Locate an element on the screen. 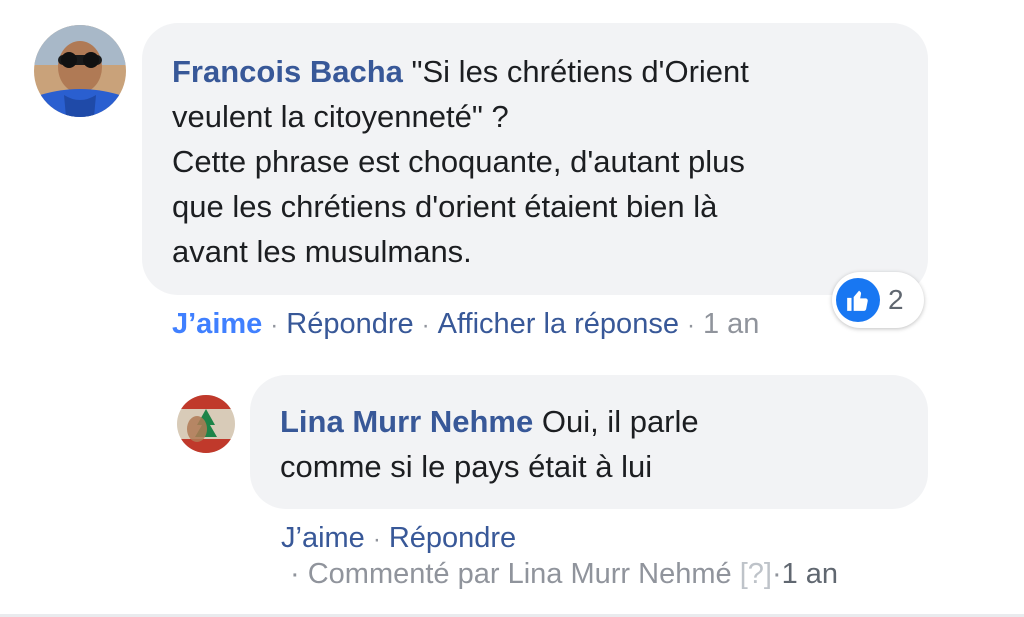 The width and height of the screenshot is (1024, 617). reaction-summary: 2 is located at coordinates (878, 300).